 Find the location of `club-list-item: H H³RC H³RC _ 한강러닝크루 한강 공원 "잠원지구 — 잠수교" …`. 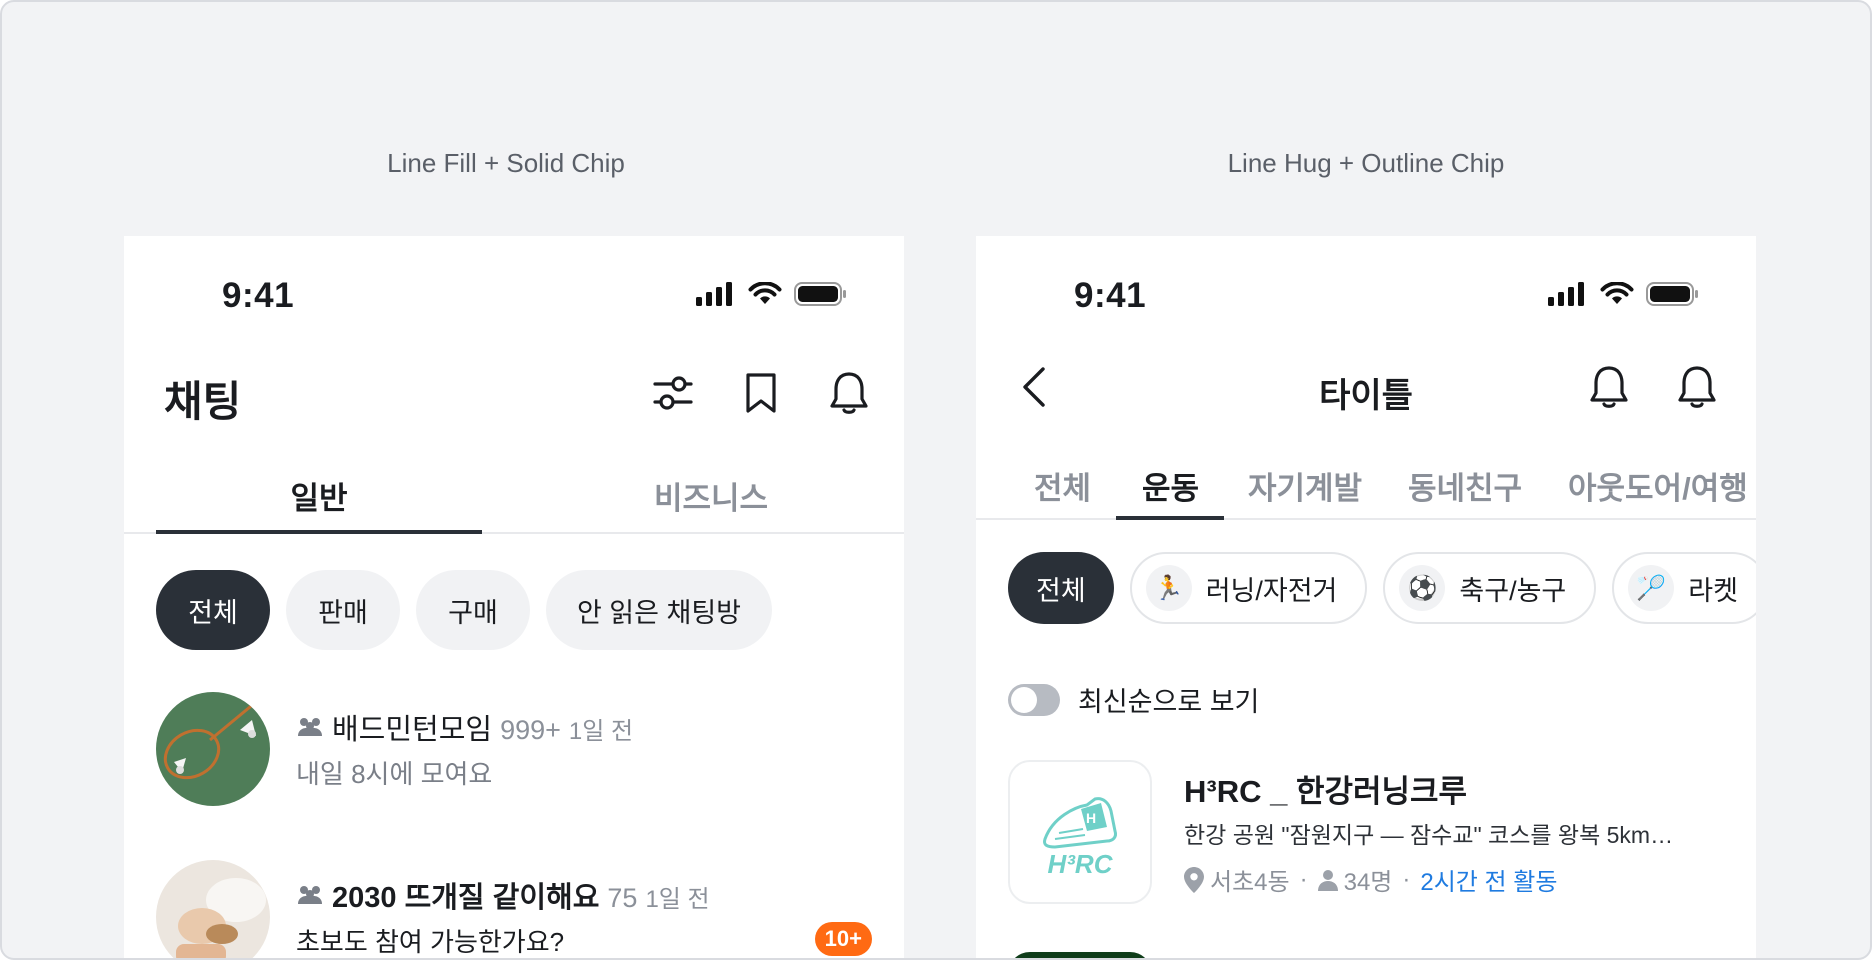

club-list-item: H H³RC H³RC _ 한강러닝크루 한강 공원 "잠원지구 — 잠수교" … is located at coordinates (1368, 833).